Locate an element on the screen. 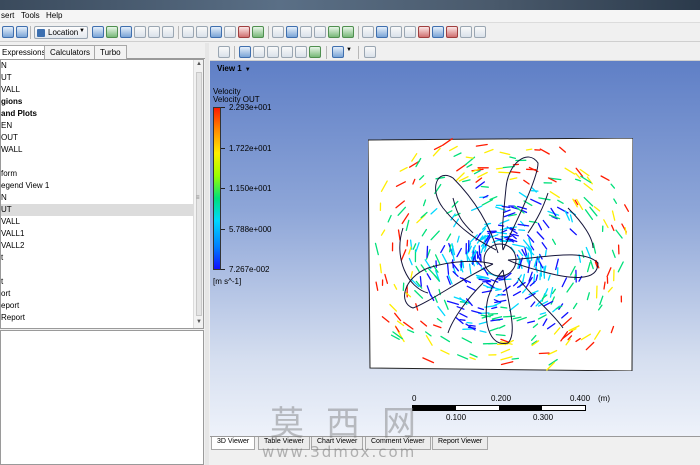 Image resolution: width=700 pixels, height=465 pixels. menu-insert: sert is located at coordinates (7, 15).